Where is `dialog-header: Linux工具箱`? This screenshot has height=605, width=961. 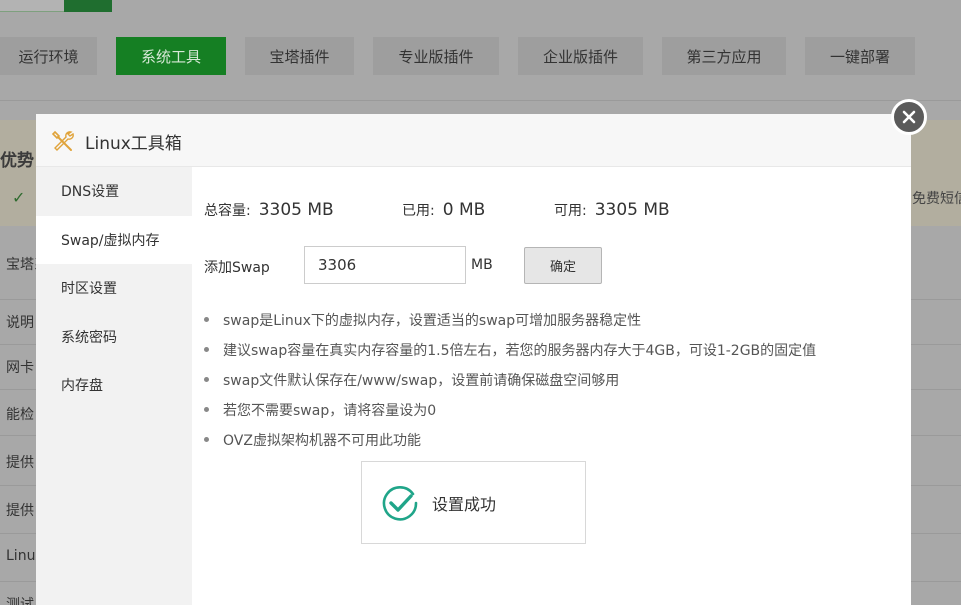 dialog-header: Linux工具箱 is located at coordinates (473, 140).